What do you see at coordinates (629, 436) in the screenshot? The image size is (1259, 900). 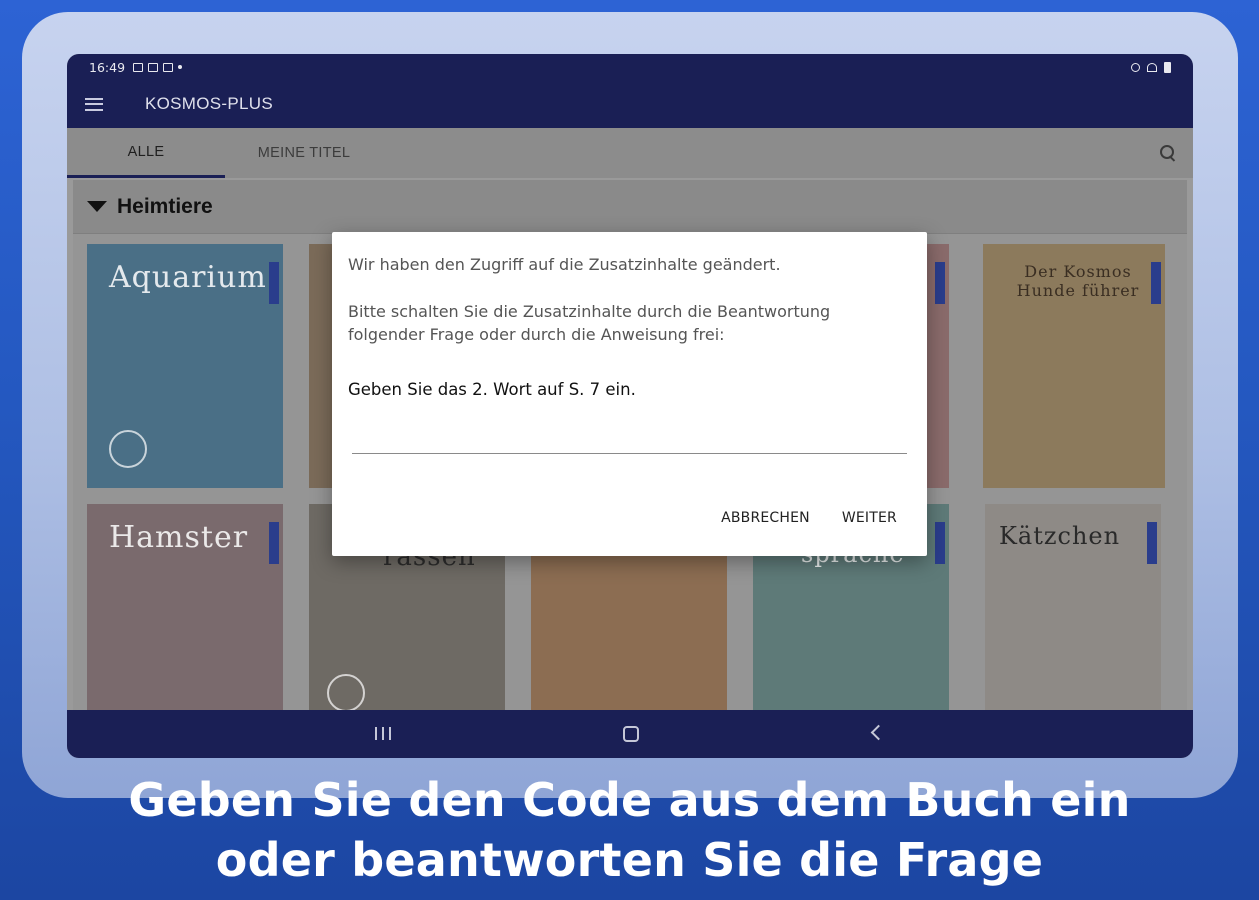 I see `answer-input` at bounding box center [629, 436].